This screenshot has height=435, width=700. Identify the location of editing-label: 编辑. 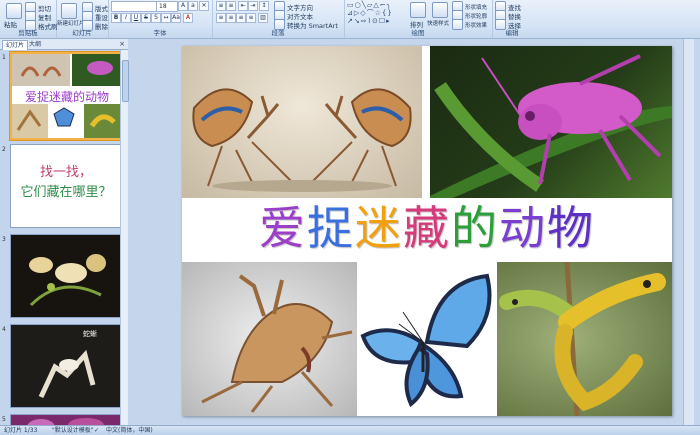
(512, 33).